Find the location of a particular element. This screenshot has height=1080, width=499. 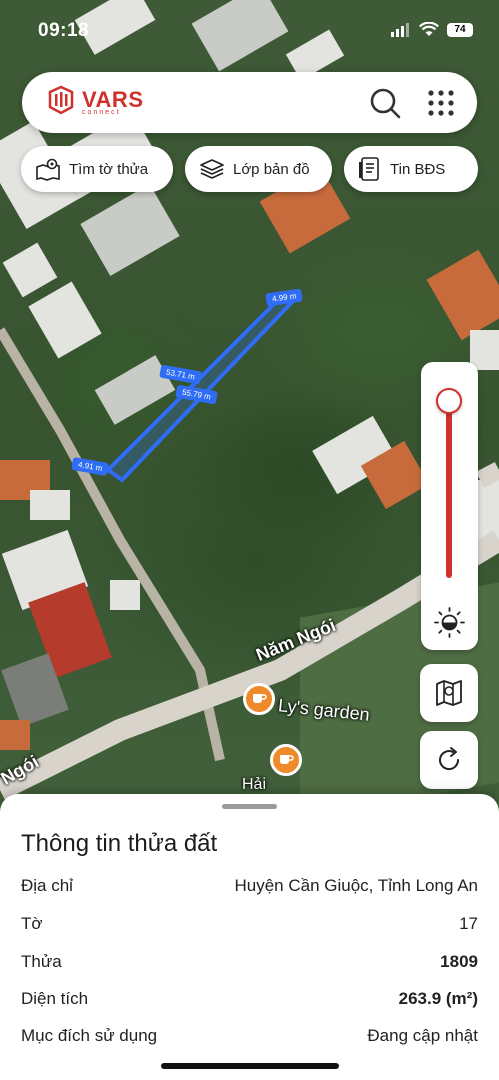

vars-logo: VARS connect is located at coordinates (95, 100).